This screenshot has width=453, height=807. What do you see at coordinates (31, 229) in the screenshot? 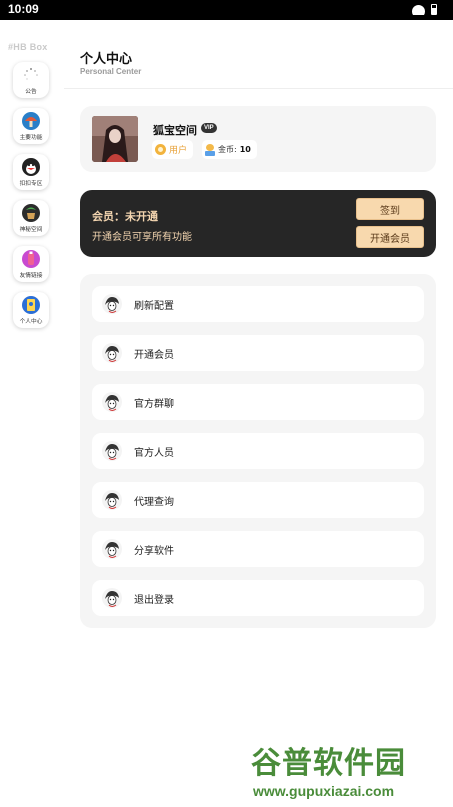
I see `sidebar-item-label: 神秘空间` at bounding box center [31, 229].